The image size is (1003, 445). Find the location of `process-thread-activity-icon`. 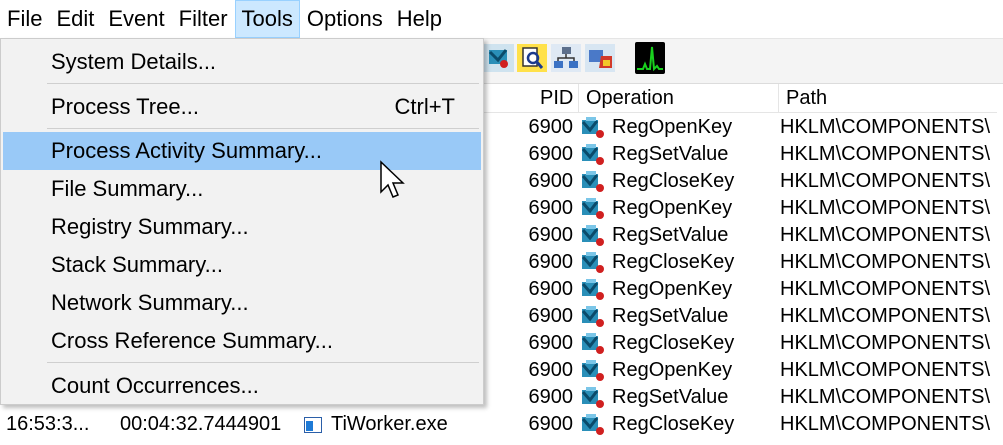

process-thread-activity-icon is located at coordinates (600, 58).